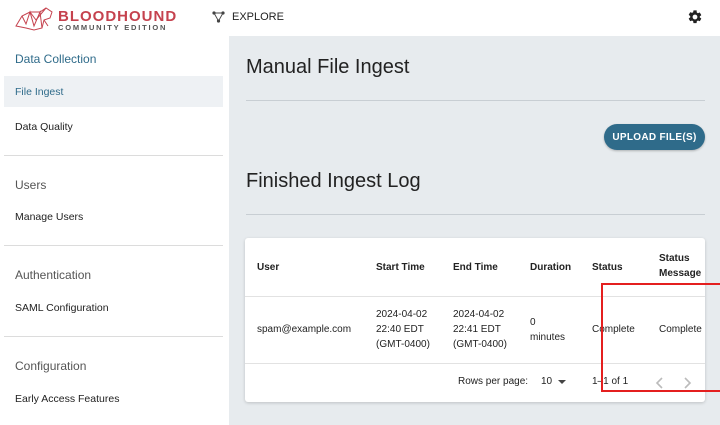 The width and height of the screenshot is (720, 425). Describe the element at coordinates (613, 329) in the screenshot. I see `cell-status: Complete` at that location.